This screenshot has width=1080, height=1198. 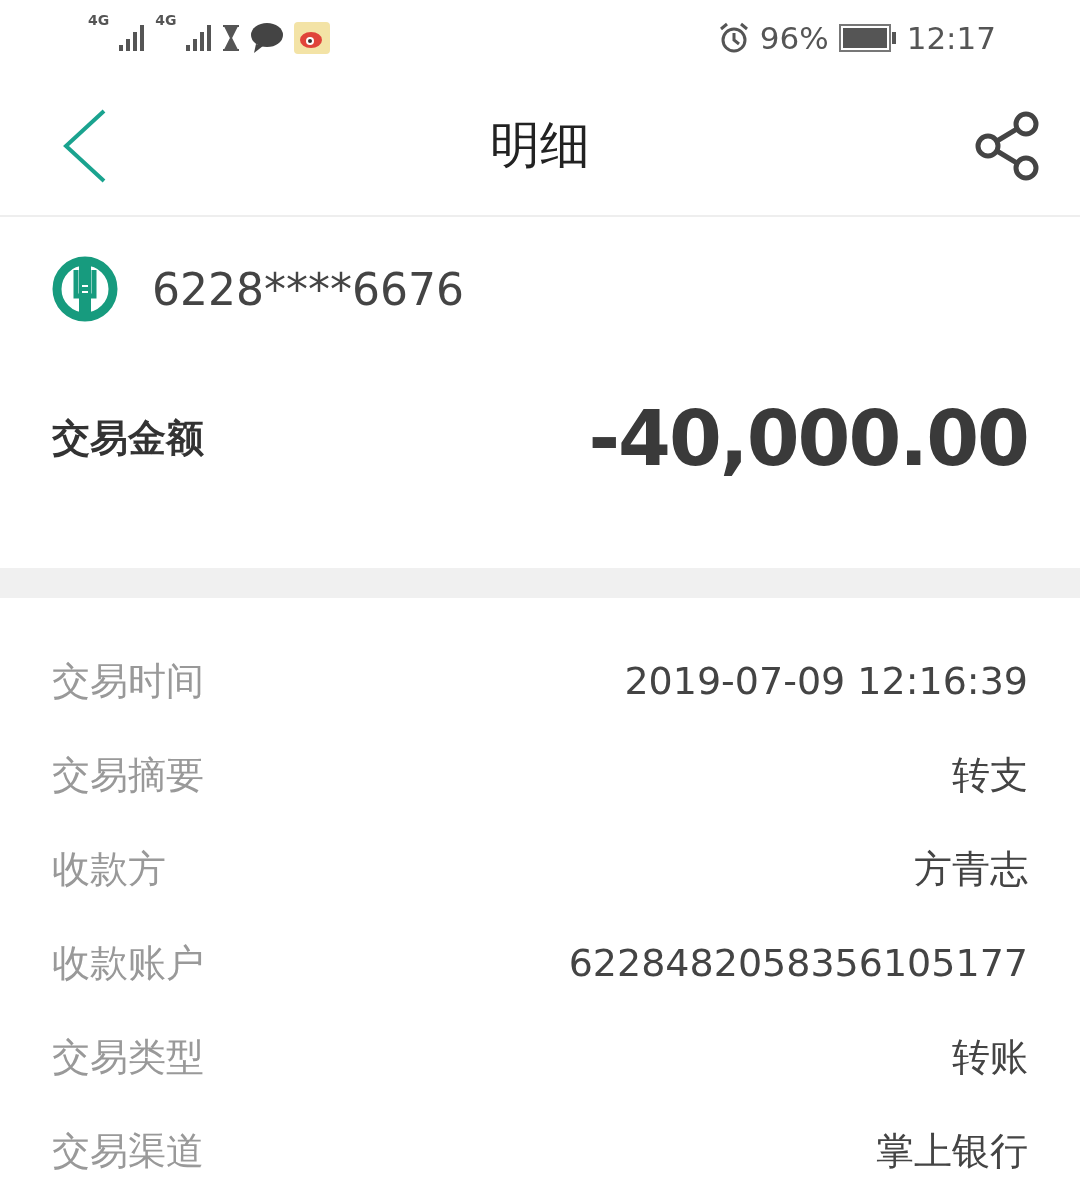 I want to click on eye-logo-icon, so click(x=312, y=38).